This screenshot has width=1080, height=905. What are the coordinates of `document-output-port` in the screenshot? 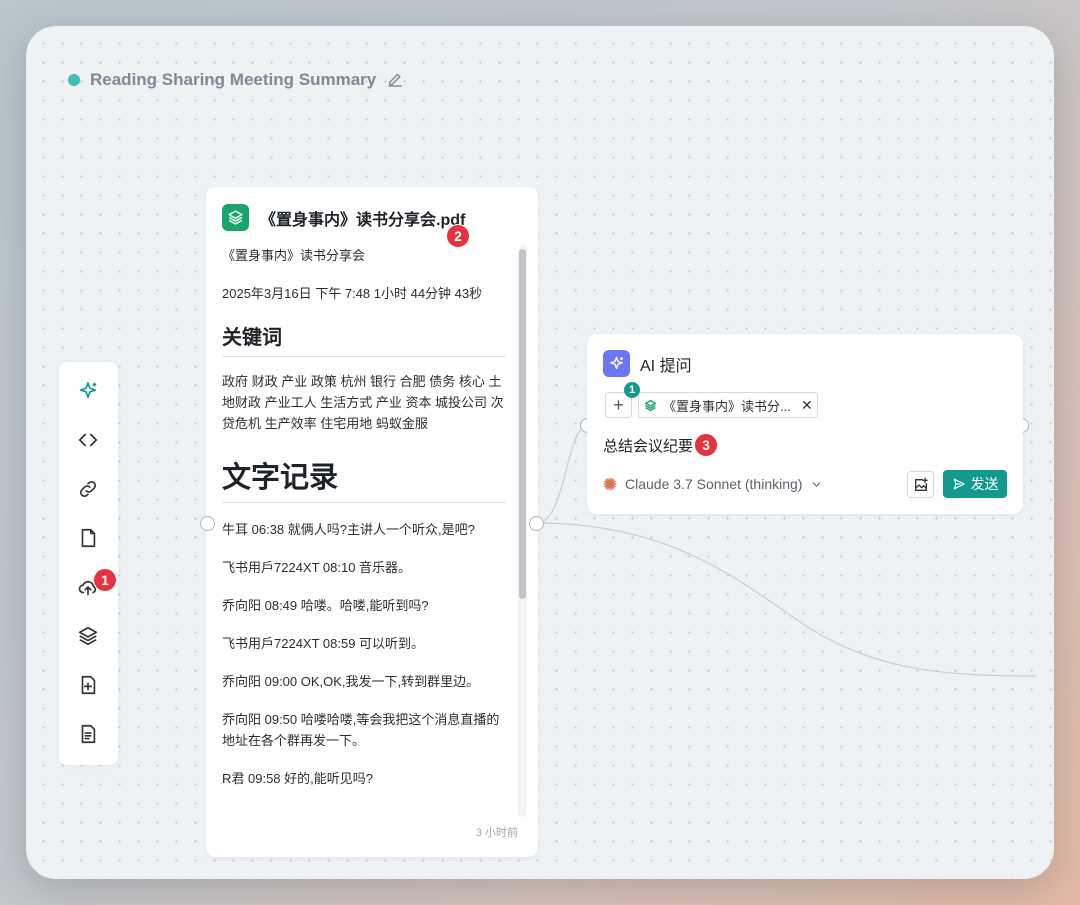 It's located at (536, 523).